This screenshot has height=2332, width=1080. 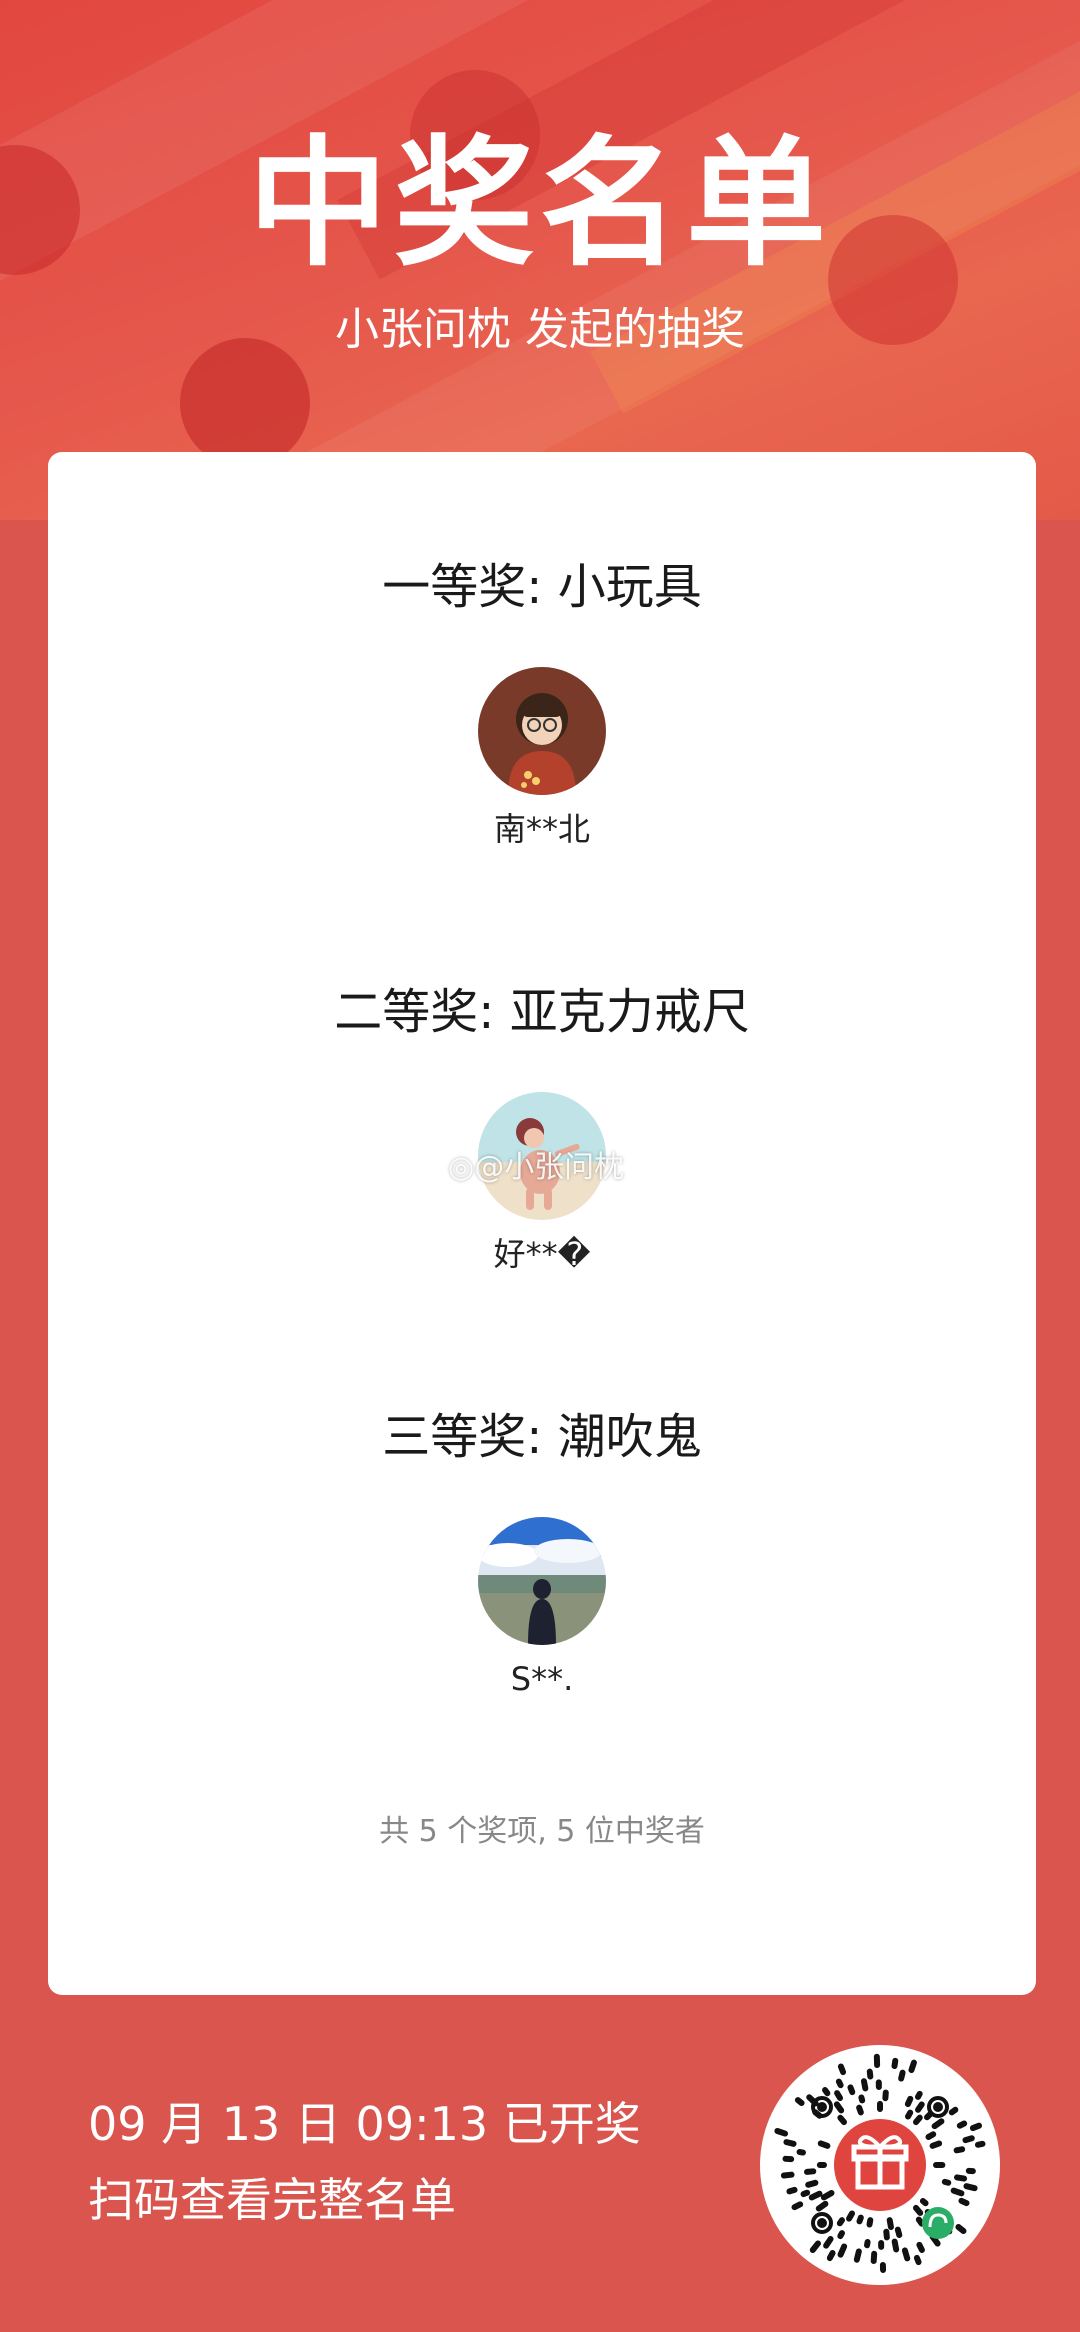 What do you see at coordinates (542, 1254) in the screenshot?
I see `winner-name: 好**�` at bounding box center [542, 1254].